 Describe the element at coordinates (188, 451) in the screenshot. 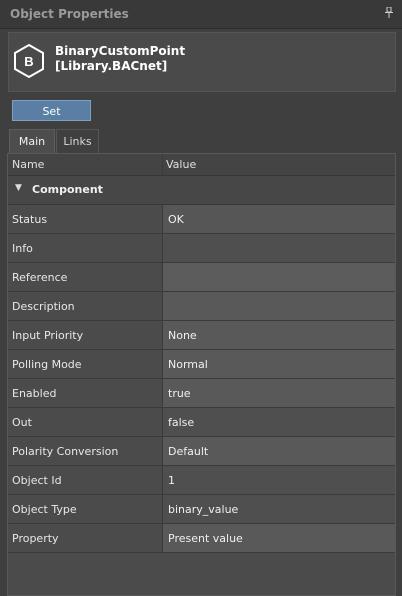

I see `property-value: Default` at that location.